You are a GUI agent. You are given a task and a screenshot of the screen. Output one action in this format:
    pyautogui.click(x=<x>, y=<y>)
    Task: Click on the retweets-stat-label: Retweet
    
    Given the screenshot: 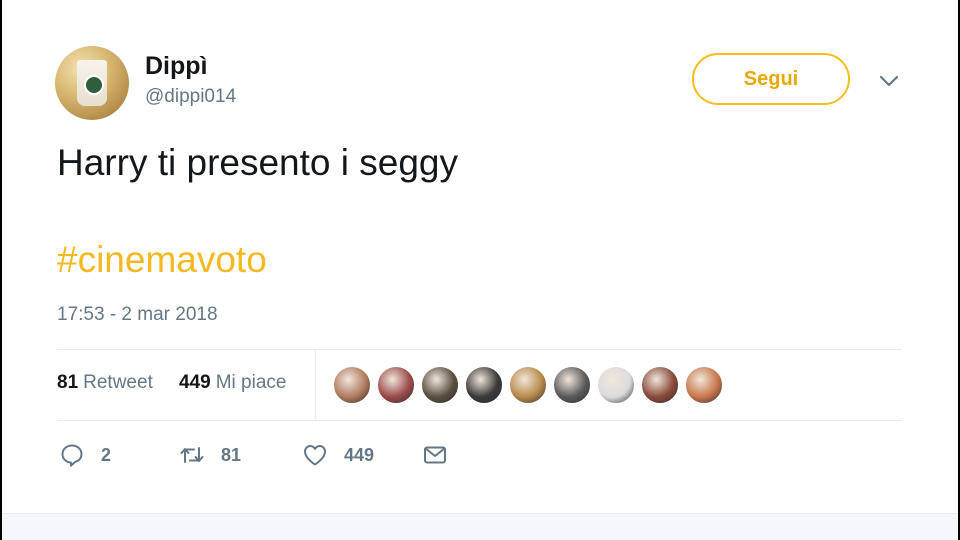 What is the action you would take?
    pyautogui.click(x=118, y=382)
    